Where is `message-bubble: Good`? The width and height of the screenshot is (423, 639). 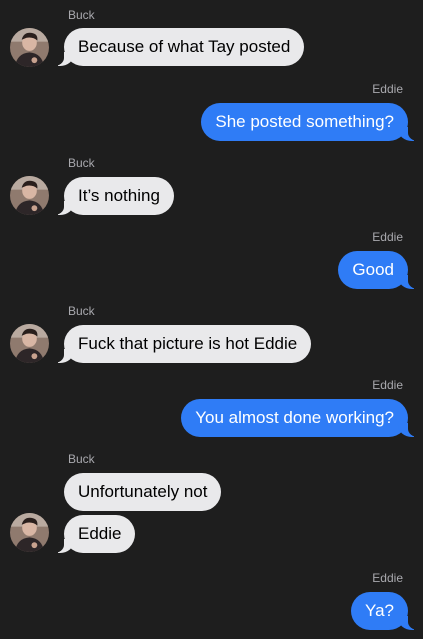
message-bubble: Good is located at coordinates (380, 270).